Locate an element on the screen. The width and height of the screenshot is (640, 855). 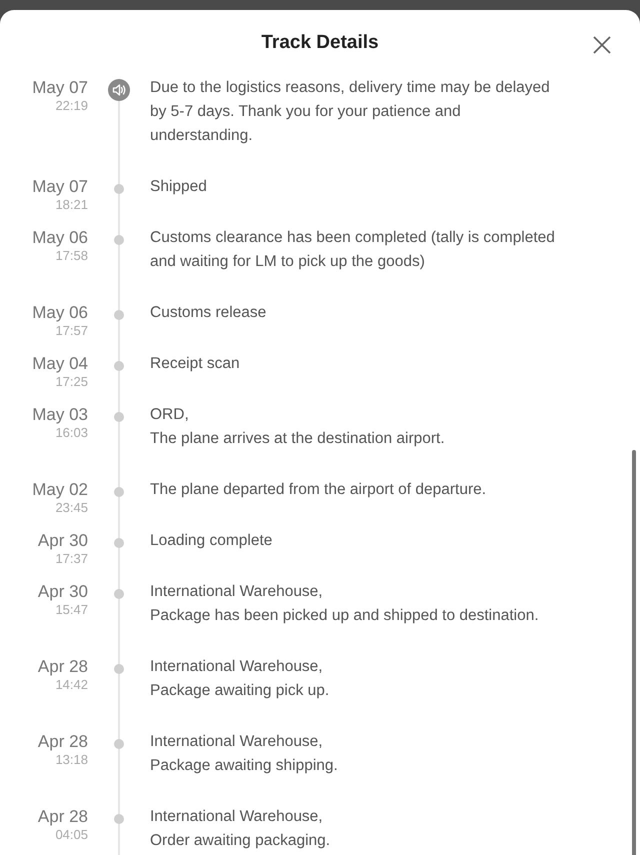
event-text: ORD, The plane arrives at the destination airport. is located at coordinates (297, 427).